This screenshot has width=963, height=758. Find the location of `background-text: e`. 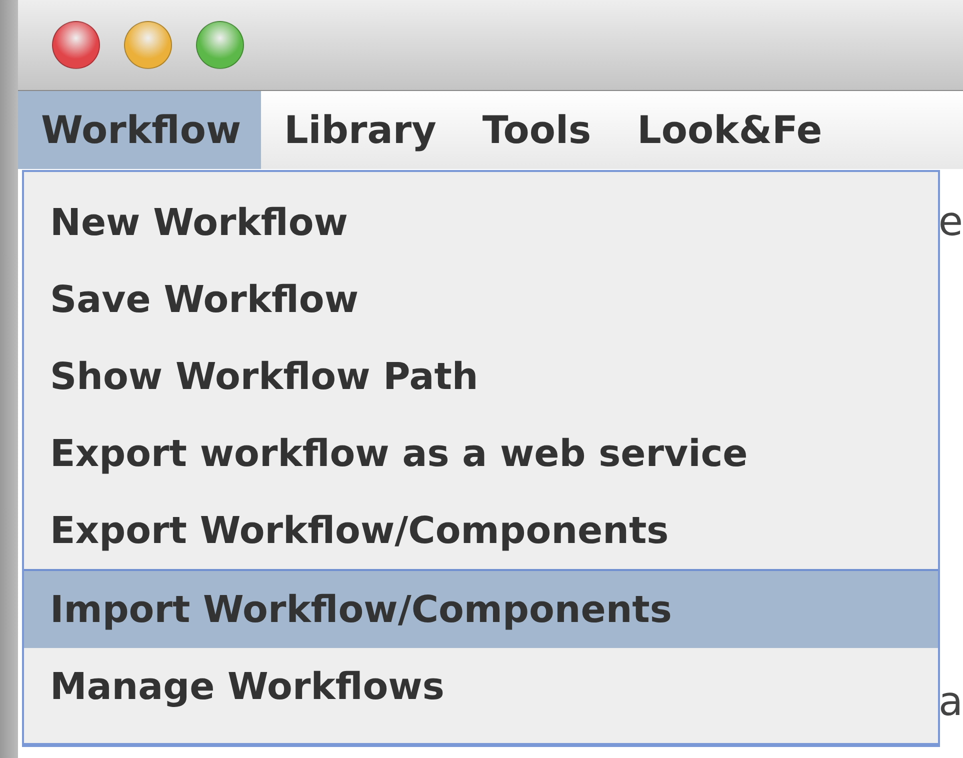

background-text: e is located at coordinates (950, 222).